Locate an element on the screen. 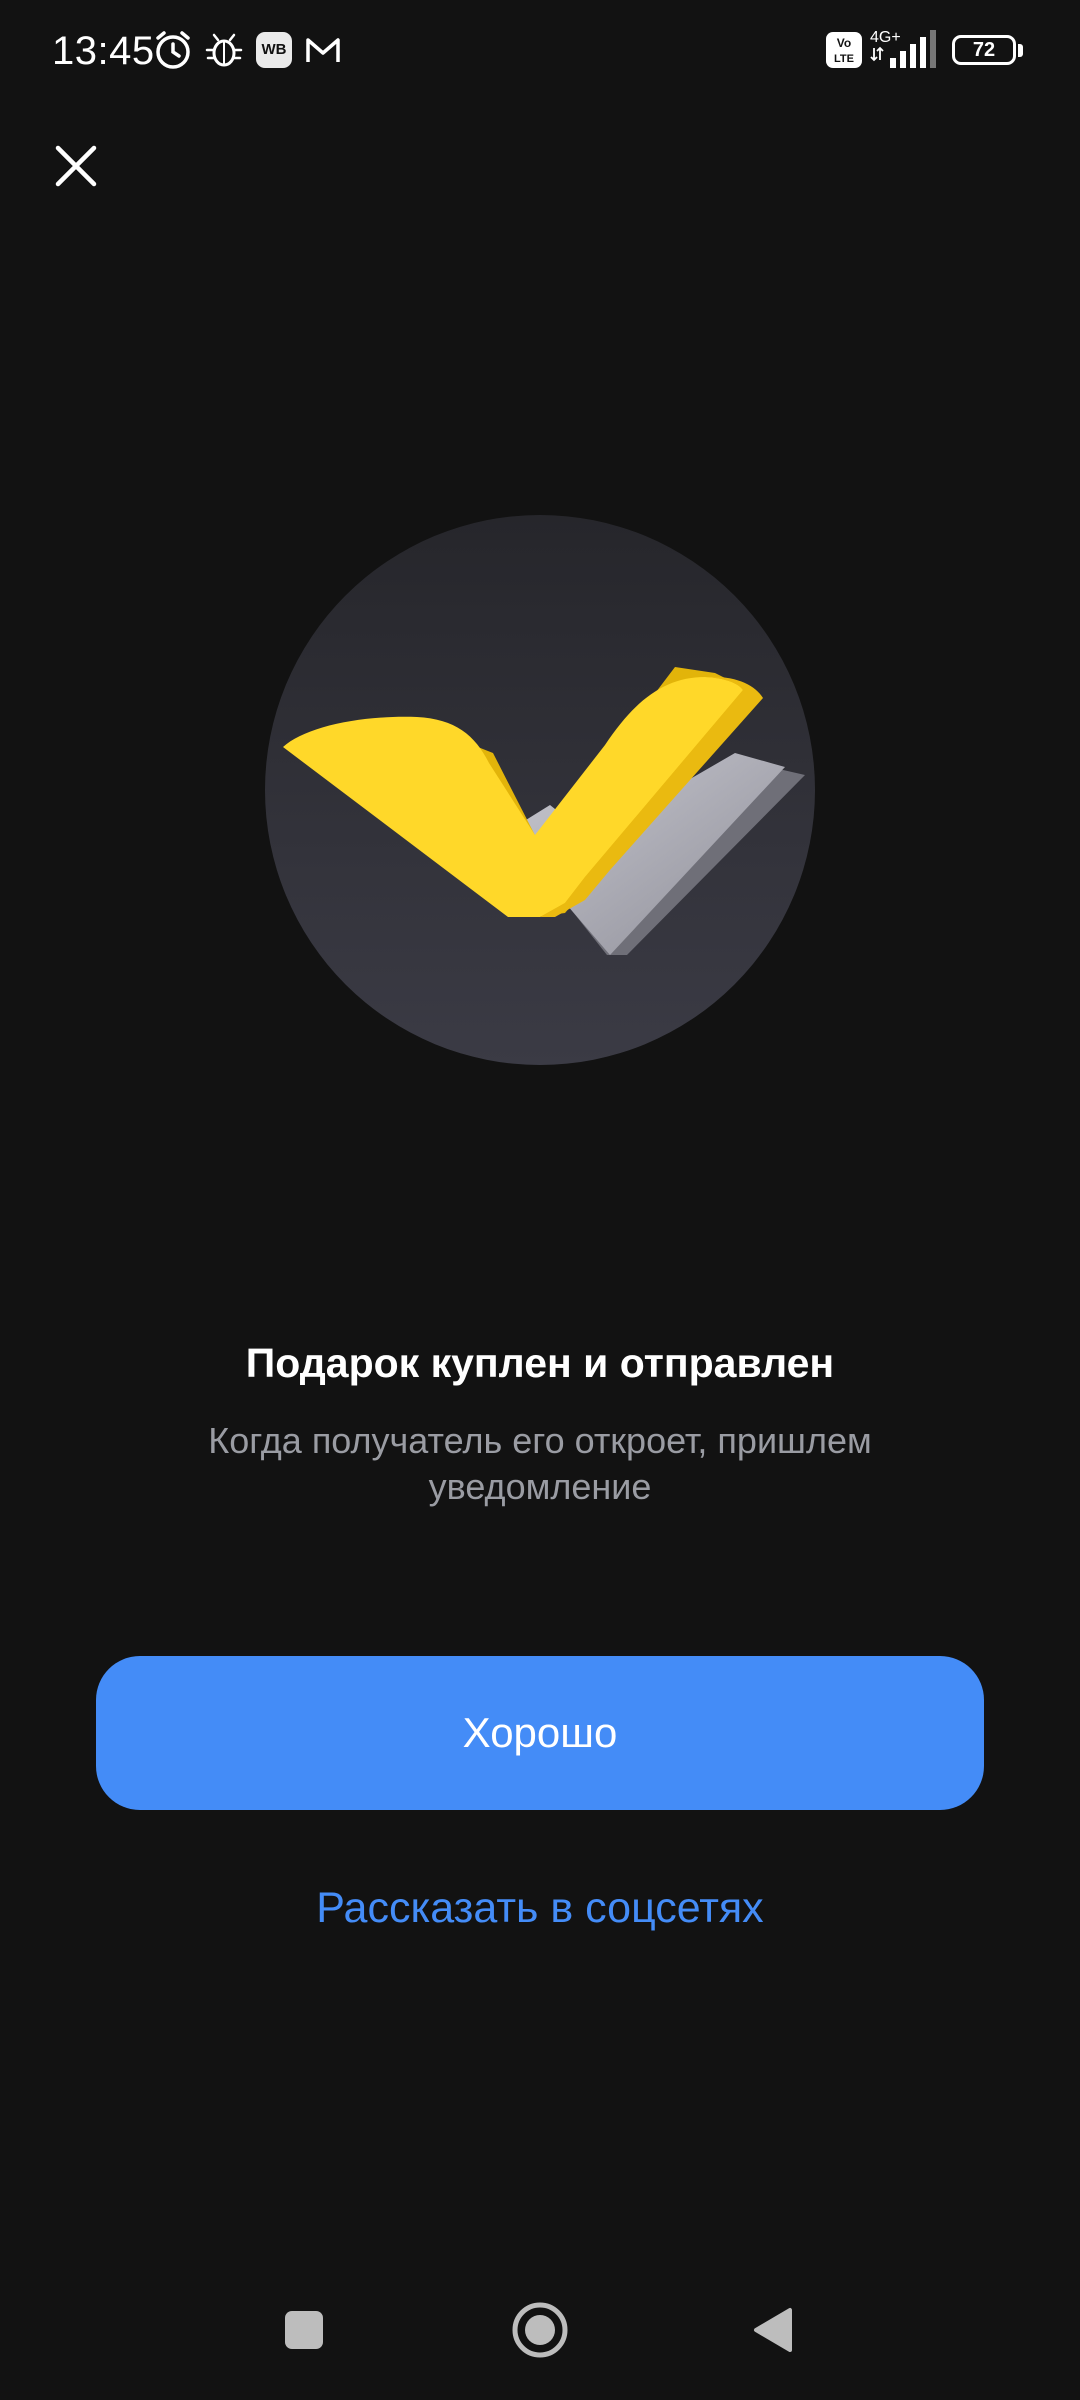 The width and height of the screenshot is (1080, 2400). battery-icon: 72 is located at coordinates (984, 50).